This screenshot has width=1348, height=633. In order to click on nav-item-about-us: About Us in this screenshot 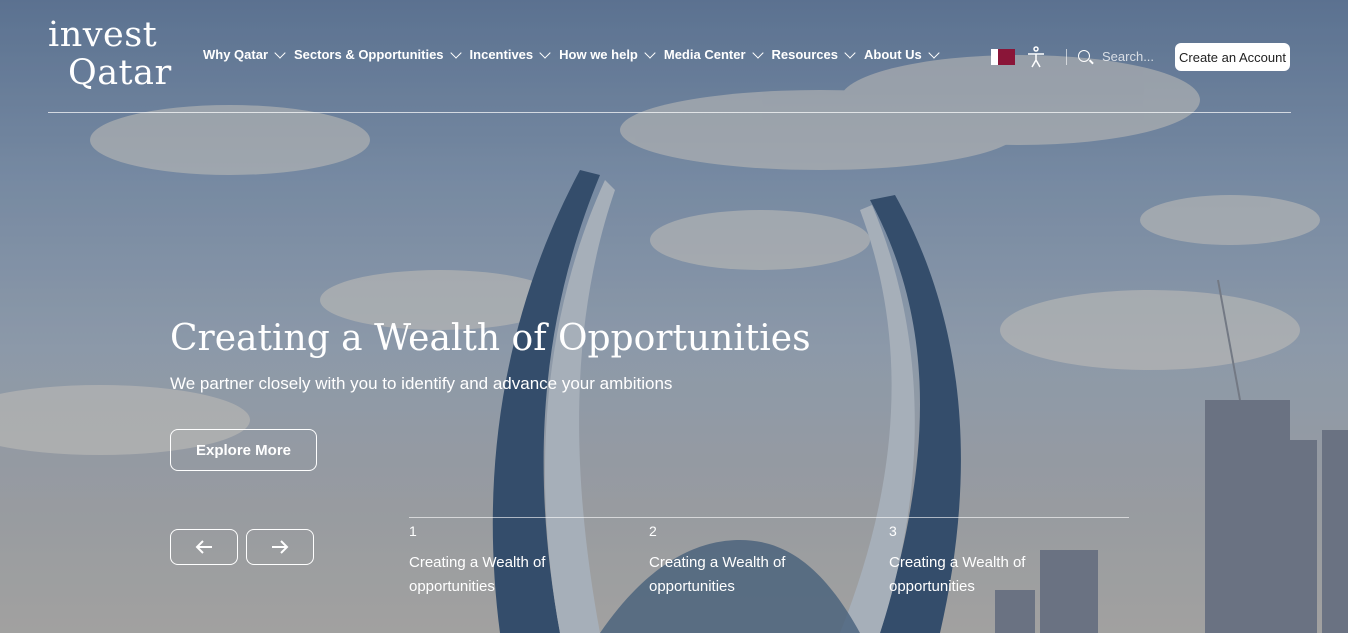, I will do `click(902, 54)`.